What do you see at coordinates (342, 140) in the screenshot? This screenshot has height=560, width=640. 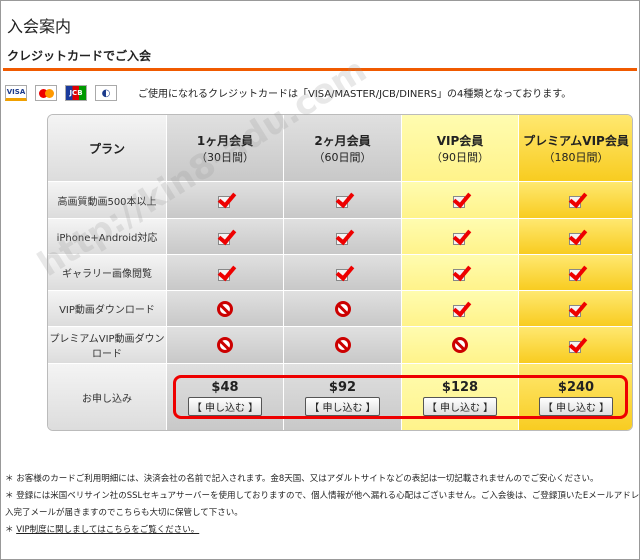 I see `plan-name: 2ヶ月会員` at bounding box center [342, 140].